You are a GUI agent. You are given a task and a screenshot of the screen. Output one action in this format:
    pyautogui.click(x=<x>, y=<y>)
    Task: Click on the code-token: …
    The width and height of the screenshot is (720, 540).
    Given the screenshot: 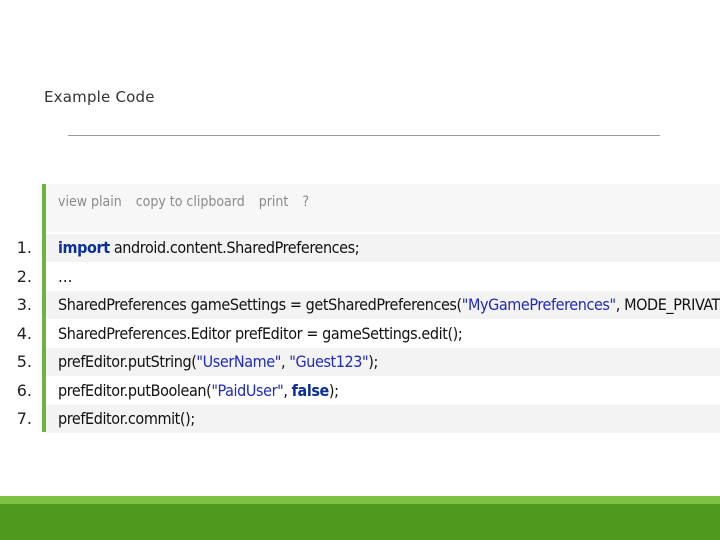 What is the action you would take?
    pyautogui.click(x=65, y=276)
    